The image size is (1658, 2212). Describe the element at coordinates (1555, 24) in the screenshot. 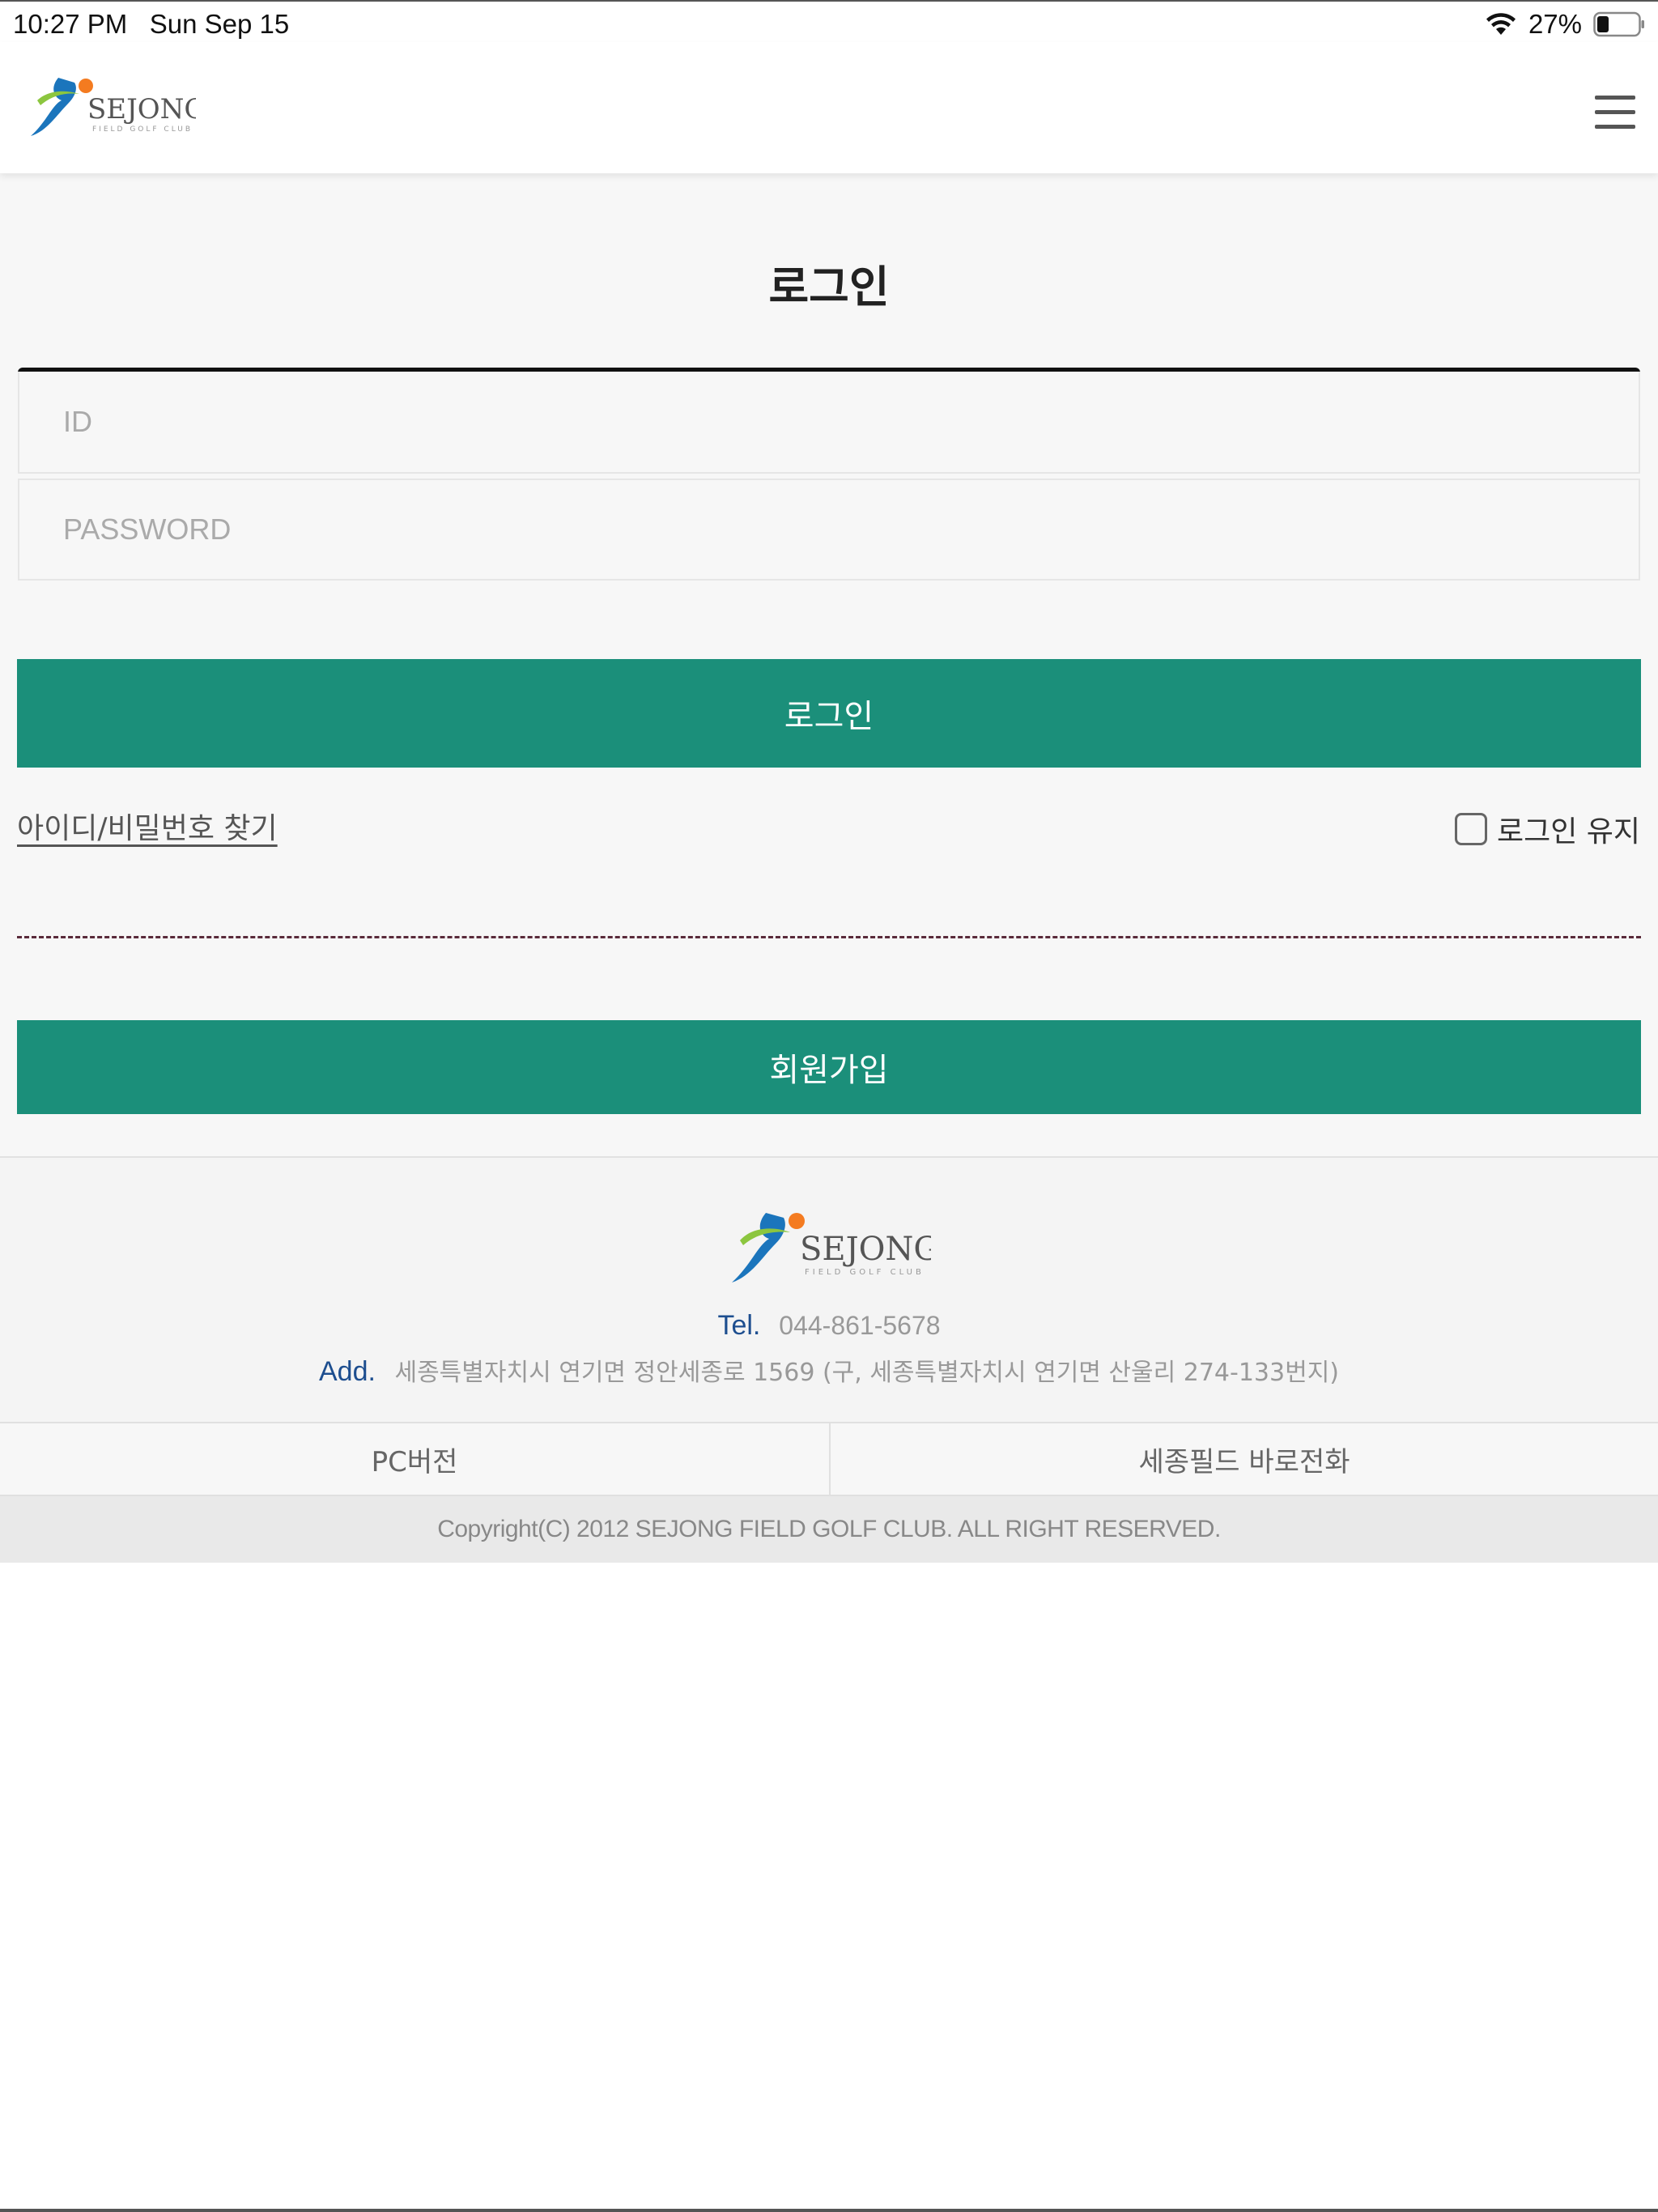

I see `battery-percent: 27%` at that location.